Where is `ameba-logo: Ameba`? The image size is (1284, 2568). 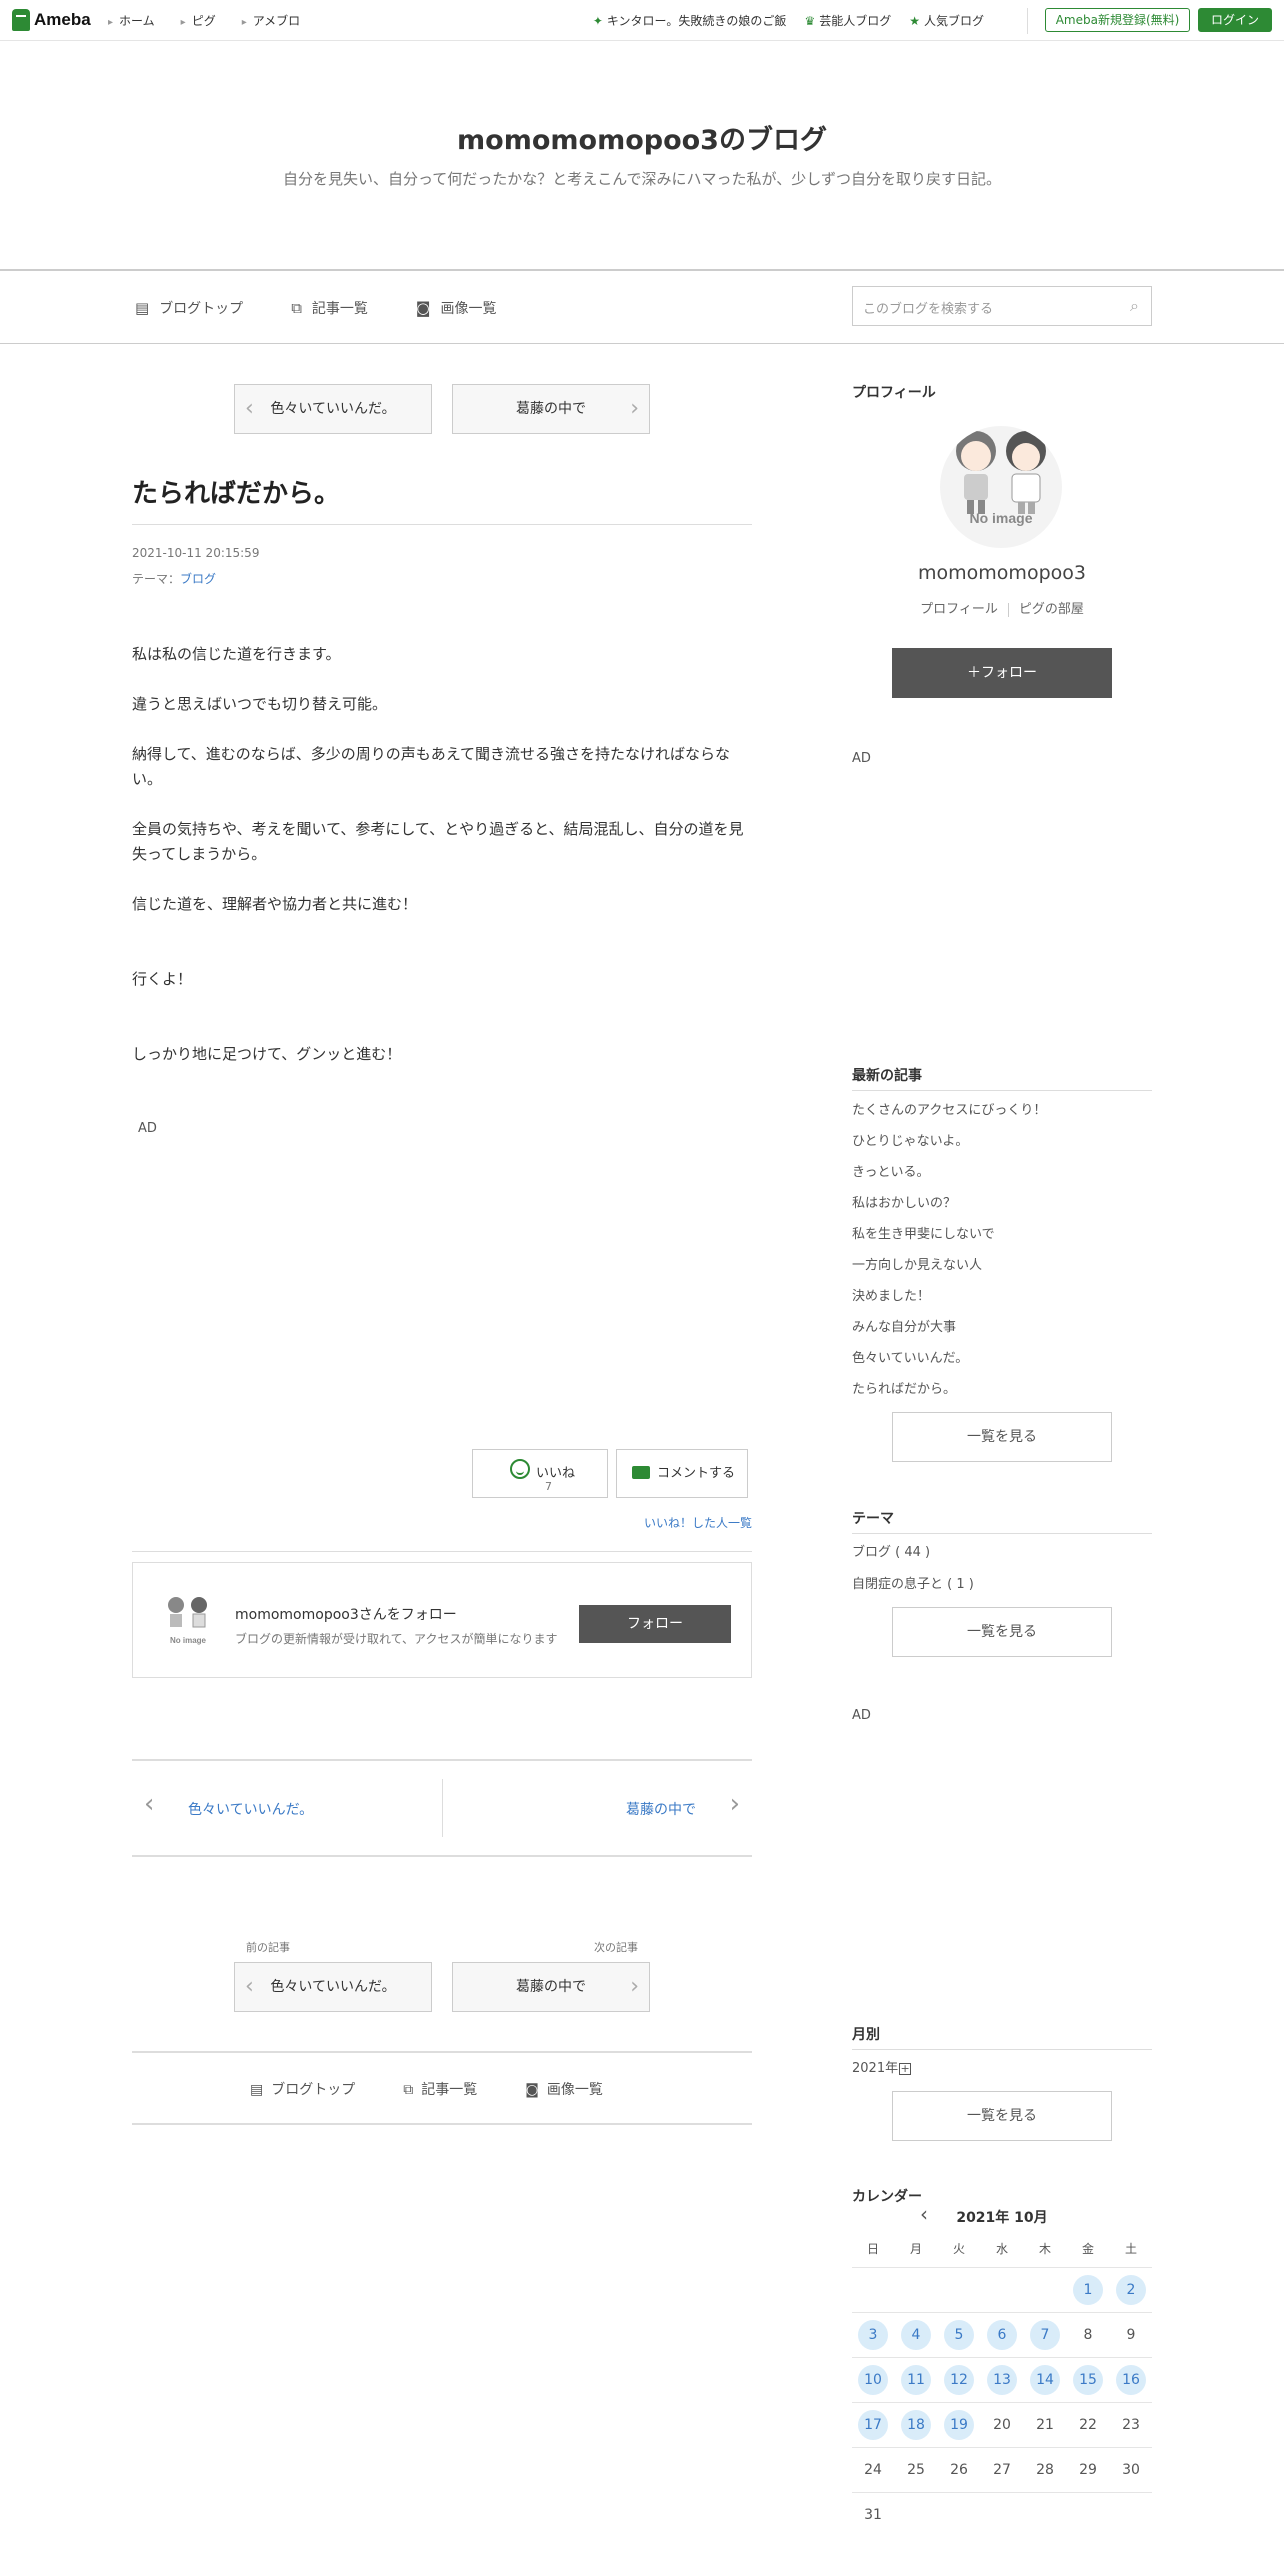
ameba-logo: Ameba is located at coordinates (51, 20).